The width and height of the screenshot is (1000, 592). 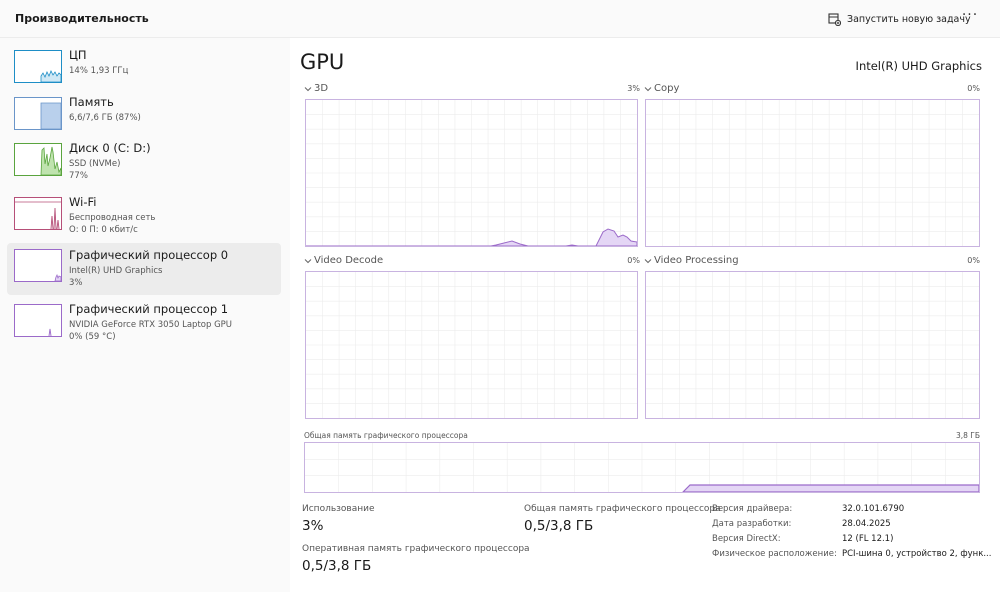 What do you see at coordinates (99, 71) in the screenshot?
I see `sidebar-item-subtitle: 14% 1,93 ГГц` at bounding box center [99, 71].